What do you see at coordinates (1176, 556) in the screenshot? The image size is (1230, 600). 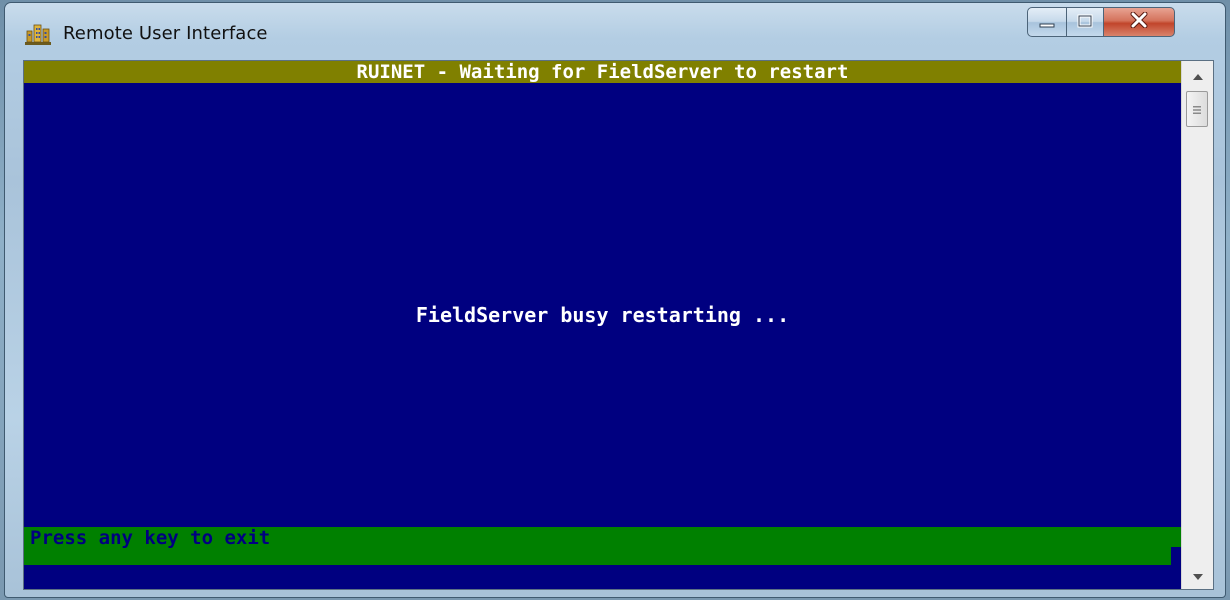 I see `text-cursor` at bounding box center [1176, 556].